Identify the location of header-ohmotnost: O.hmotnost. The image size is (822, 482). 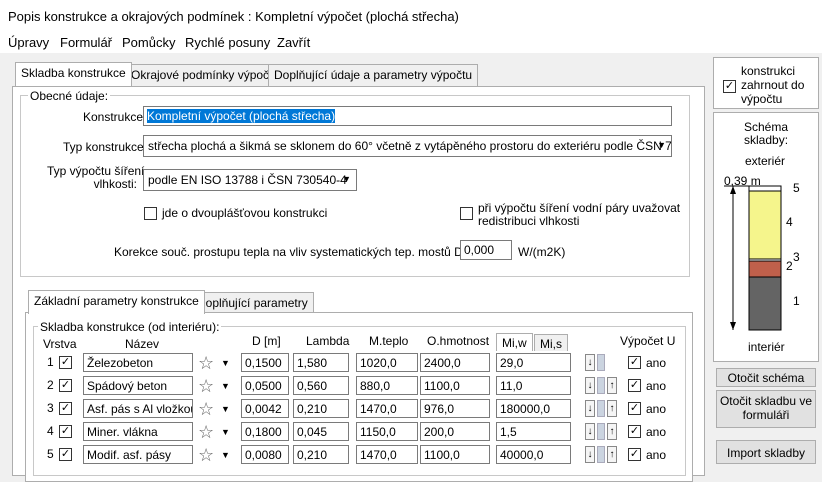
(458, 341).